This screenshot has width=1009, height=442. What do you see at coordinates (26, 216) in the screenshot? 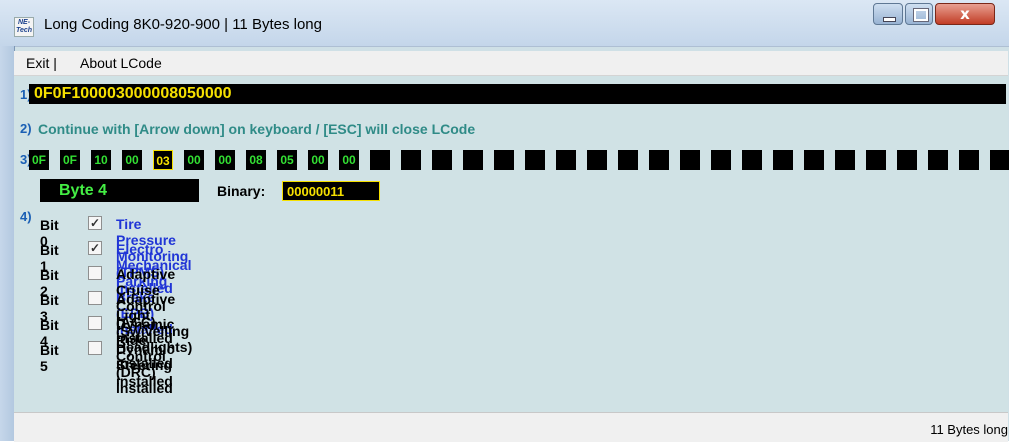
I see `row-number-4: 4)` at bounding box center [26, 216].